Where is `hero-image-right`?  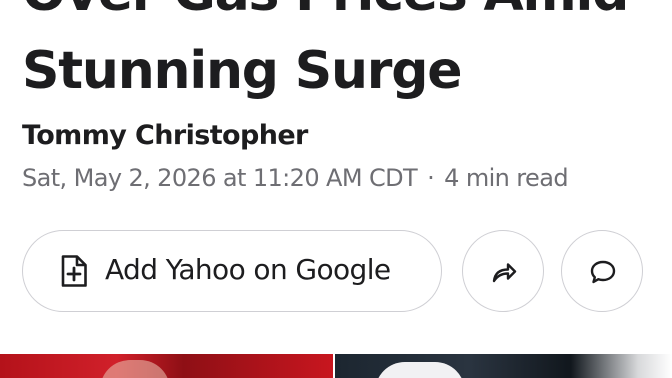
hero-image-right is located at coordinates (503, 366).